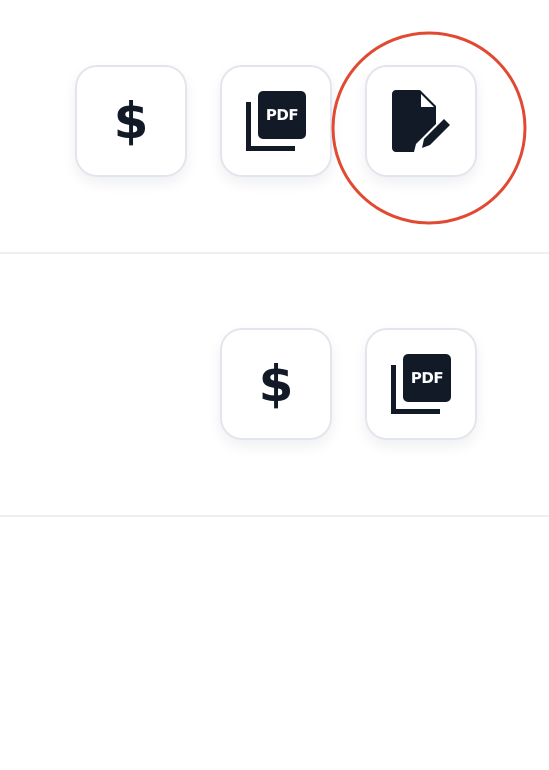 The height and width of the screenshot is (770, 549). I want to click on file-edit-icon, so click(421, 121).